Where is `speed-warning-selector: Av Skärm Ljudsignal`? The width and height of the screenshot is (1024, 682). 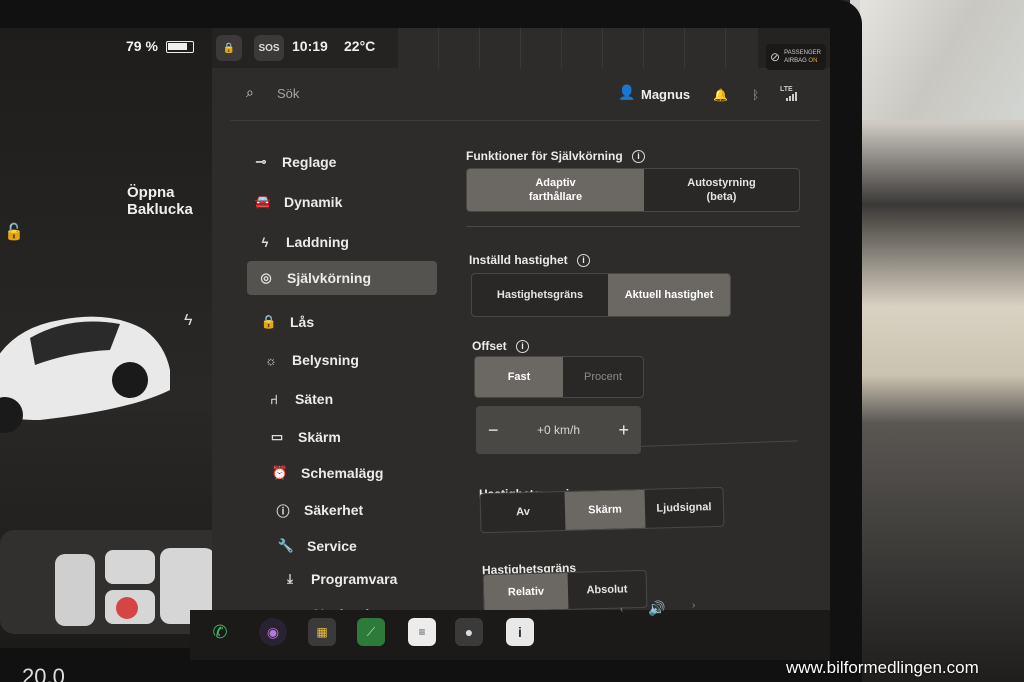
speed-warning-selector: Av Skärm Ljudsignal is located at coordinates (602, 510).